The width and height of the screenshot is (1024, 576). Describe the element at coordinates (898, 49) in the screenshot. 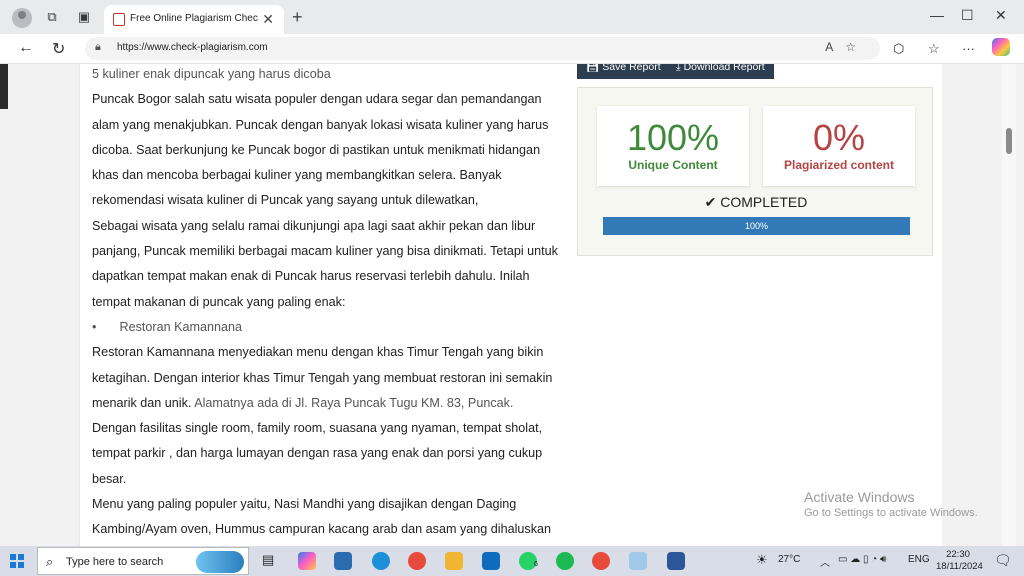

I see `extensions-icon: ⬡` at that location.